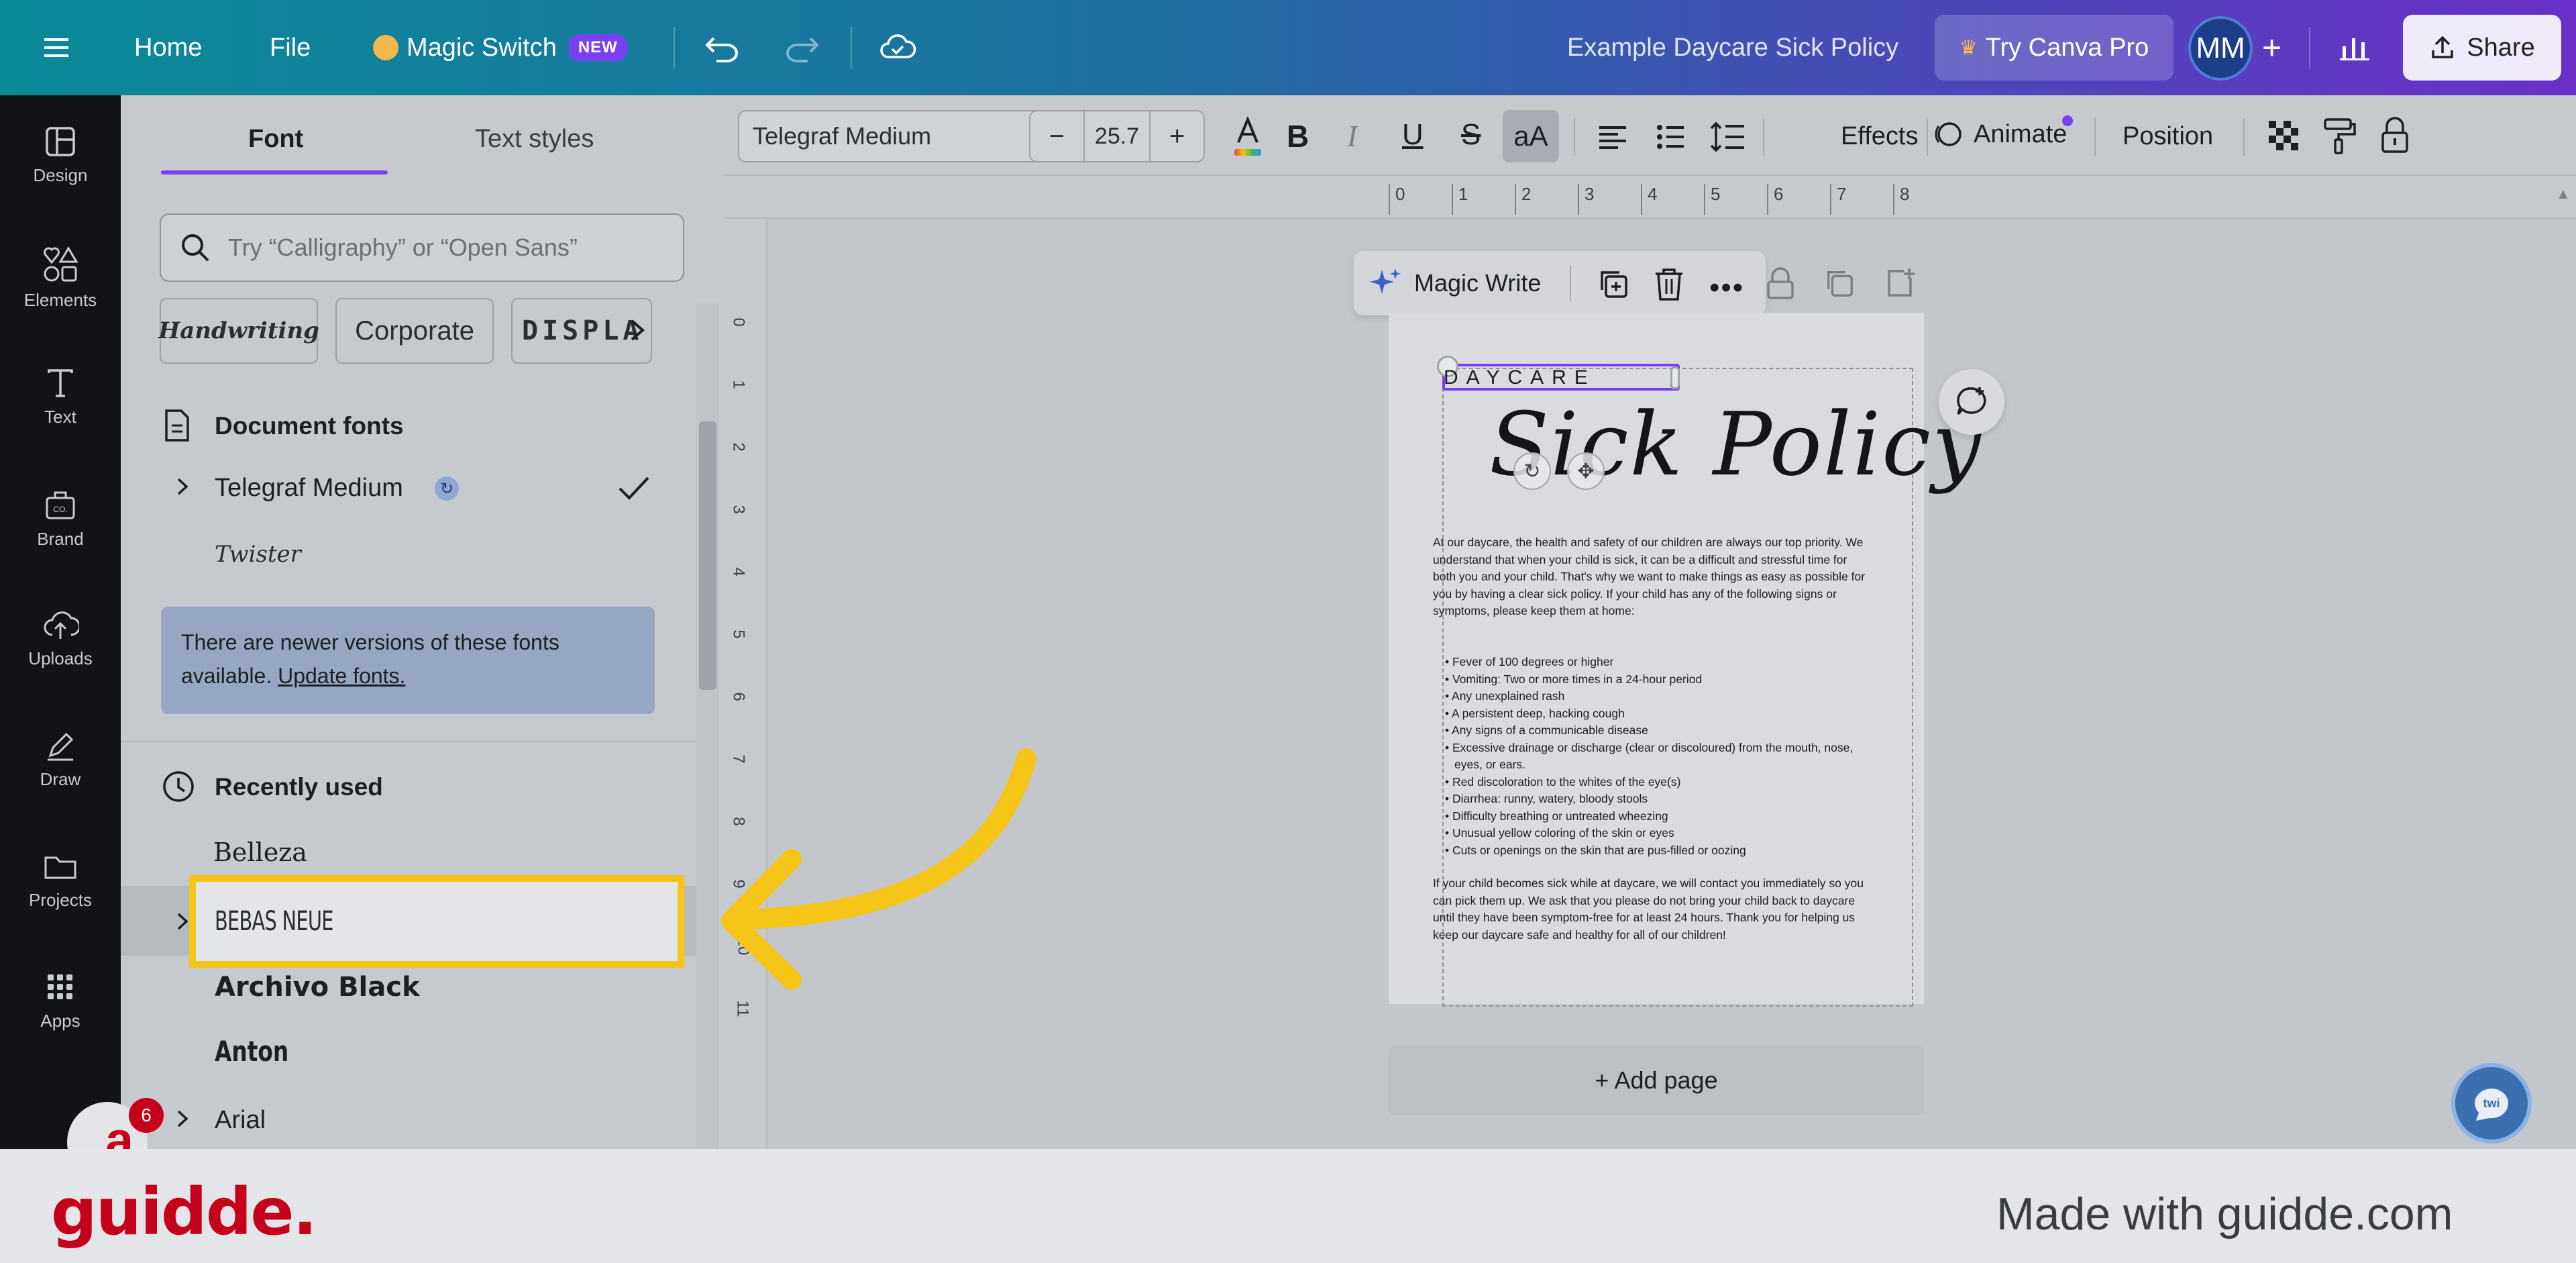 The width and height of the screenshot is (2576, 1263). What do you see at coordinates (1971, 402) in the screenshot?
I see `add-comment-button` at bounding box center [1971, 402].